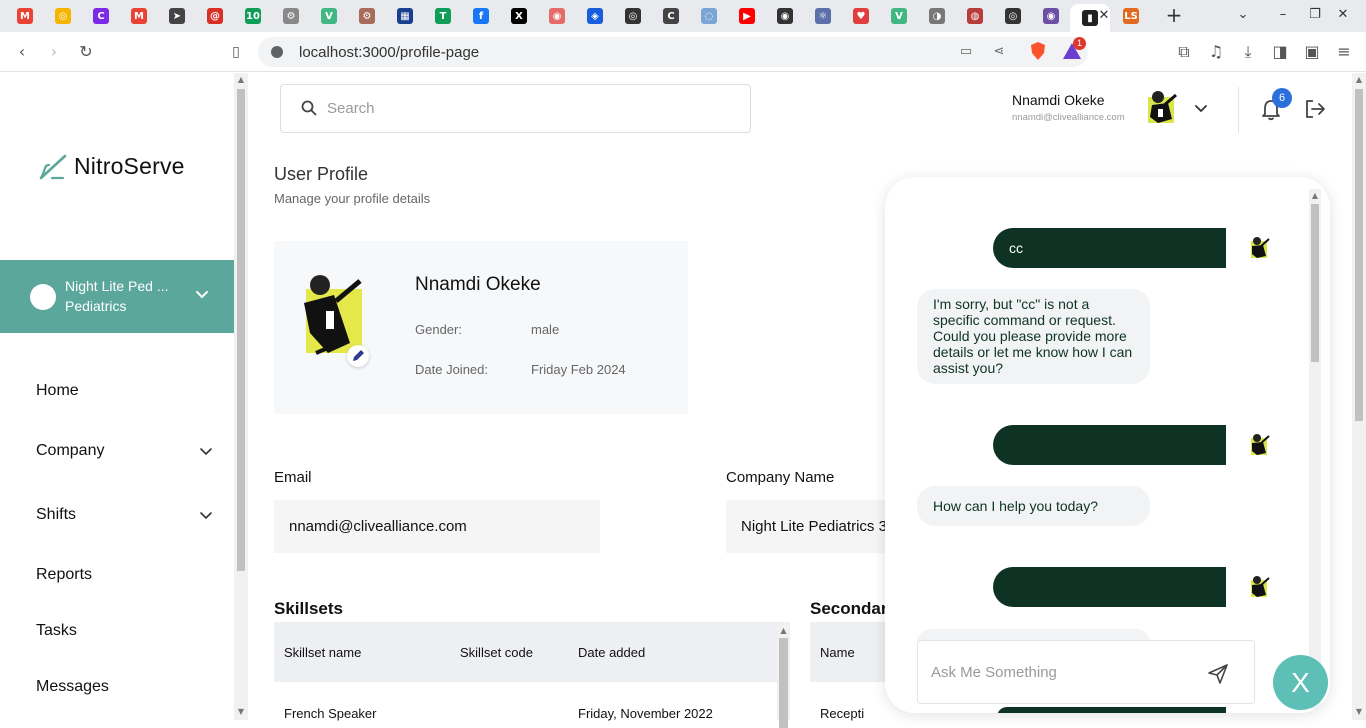 This screenshot has height=728, width=1366. I want to click on bitwarden-icon: ◈, so click(595, 16).